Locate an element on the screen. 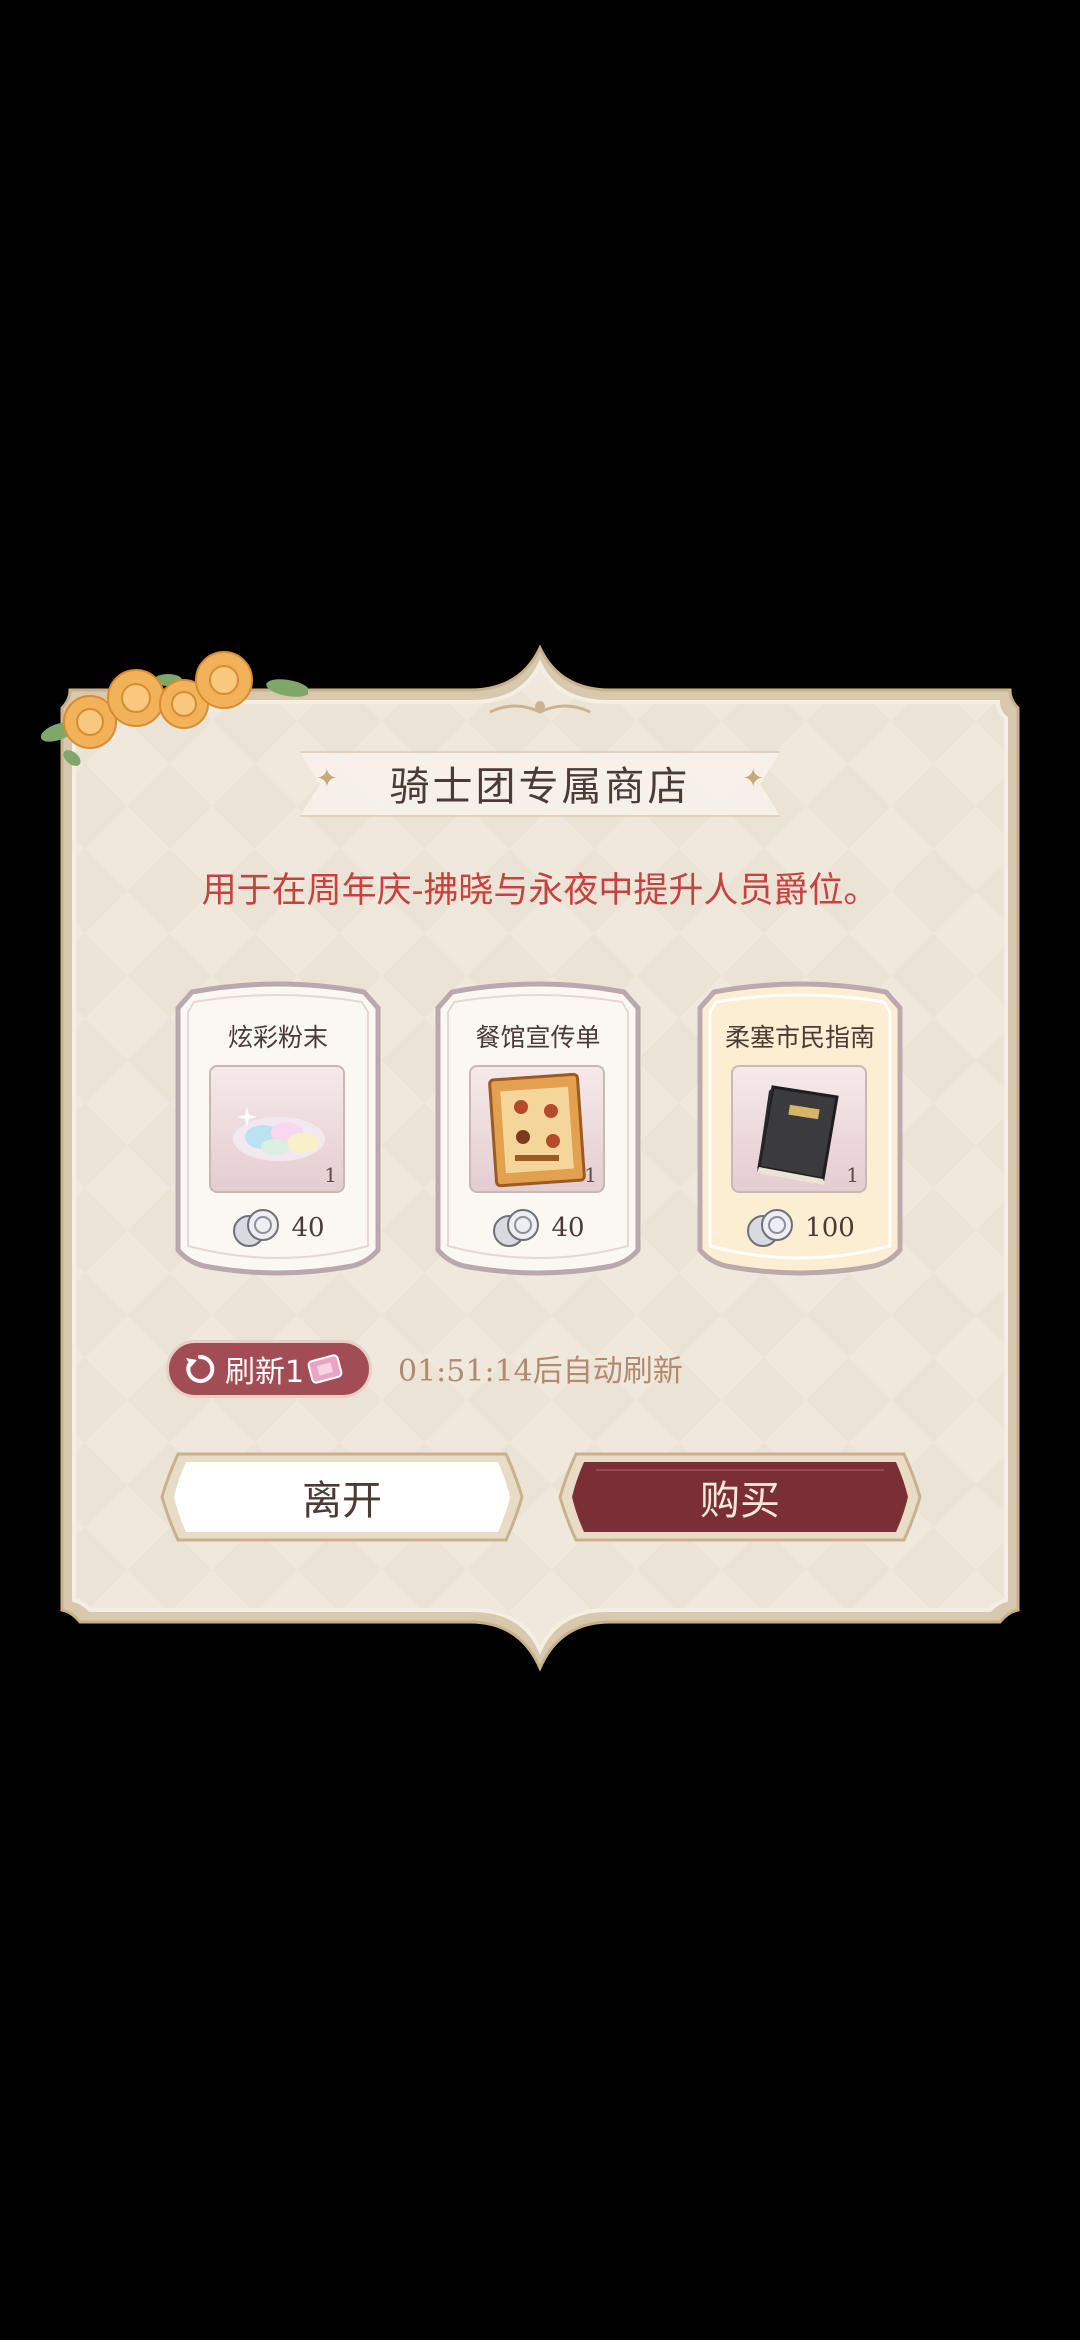 This screenshot has width=1080, height=2340. shop-item-card: 餐馆宣传单 1 40 is located at coordinates (538, 1130).